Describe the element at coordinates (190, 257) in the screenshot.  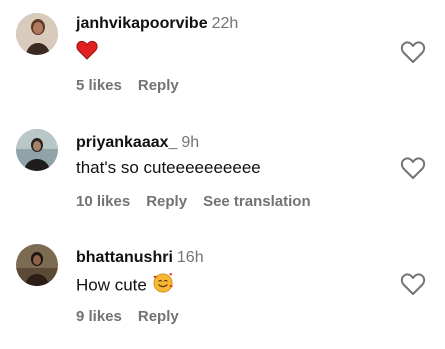
I see `timestamp: 16h` at that location.